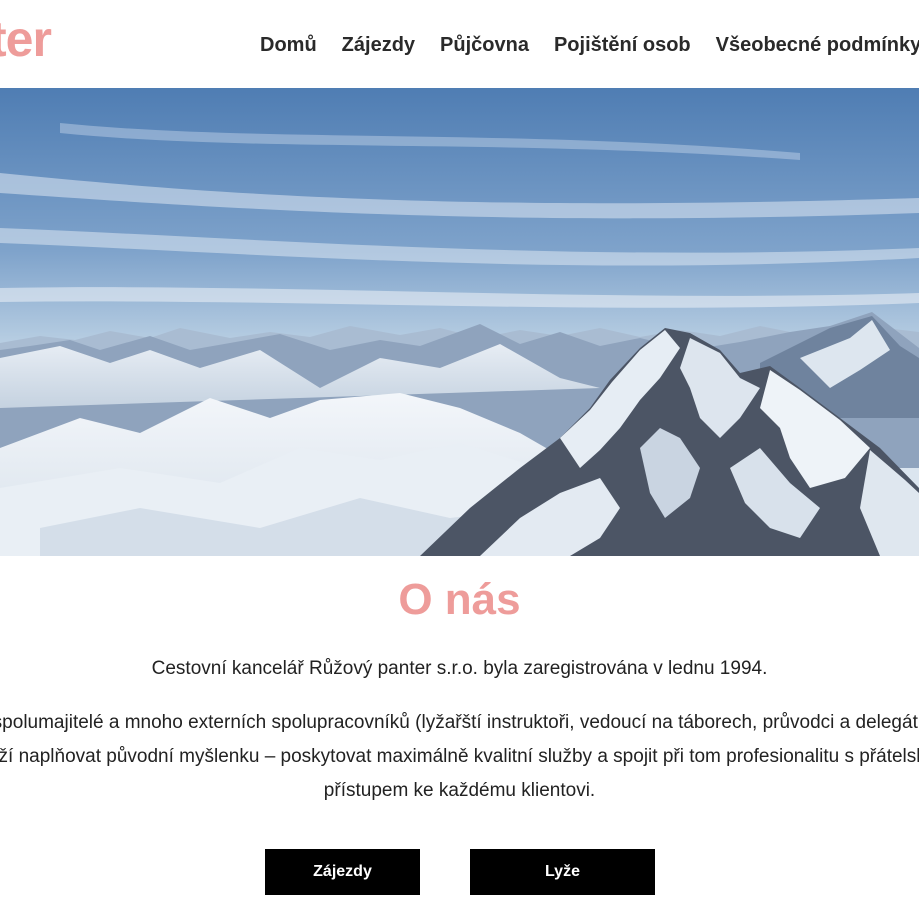 The image size is (919, 918). Describe the element at coordinates (26, 39) in the screenshot. I see `site-logo: ter` at that location.